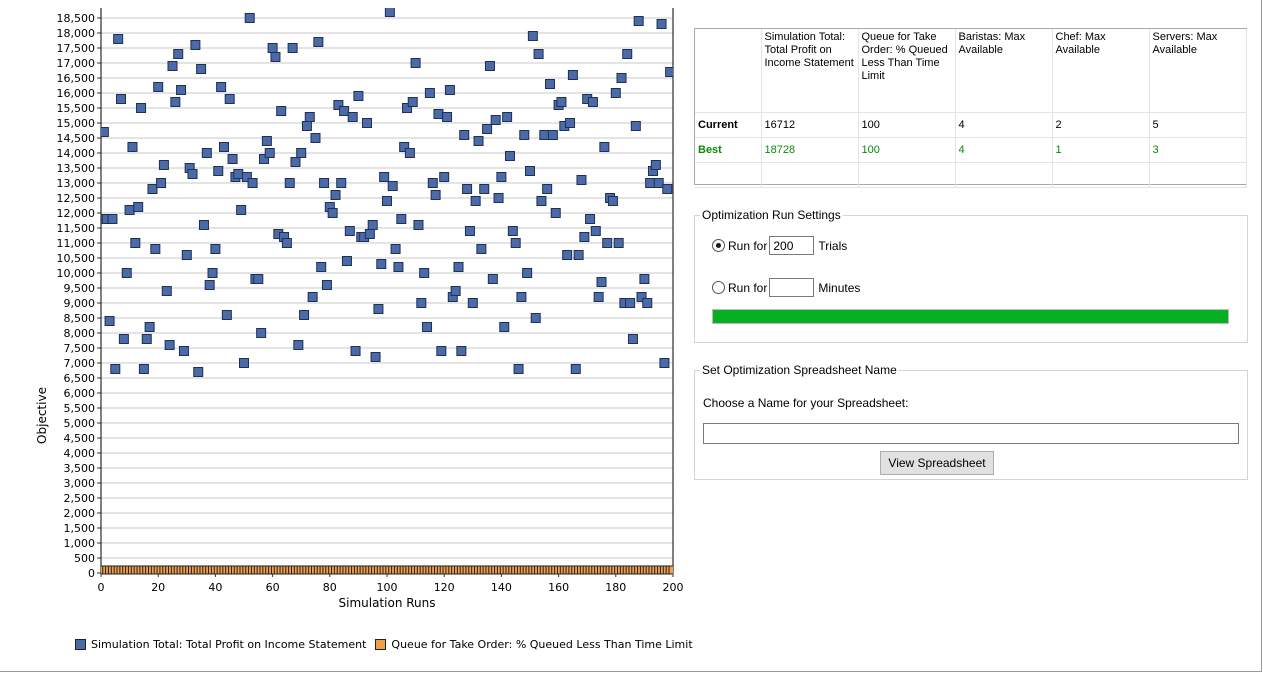  Describe the element at coordinates (76, 213) in the screenshot. I see `y-tick-label: 12,000` at that location.